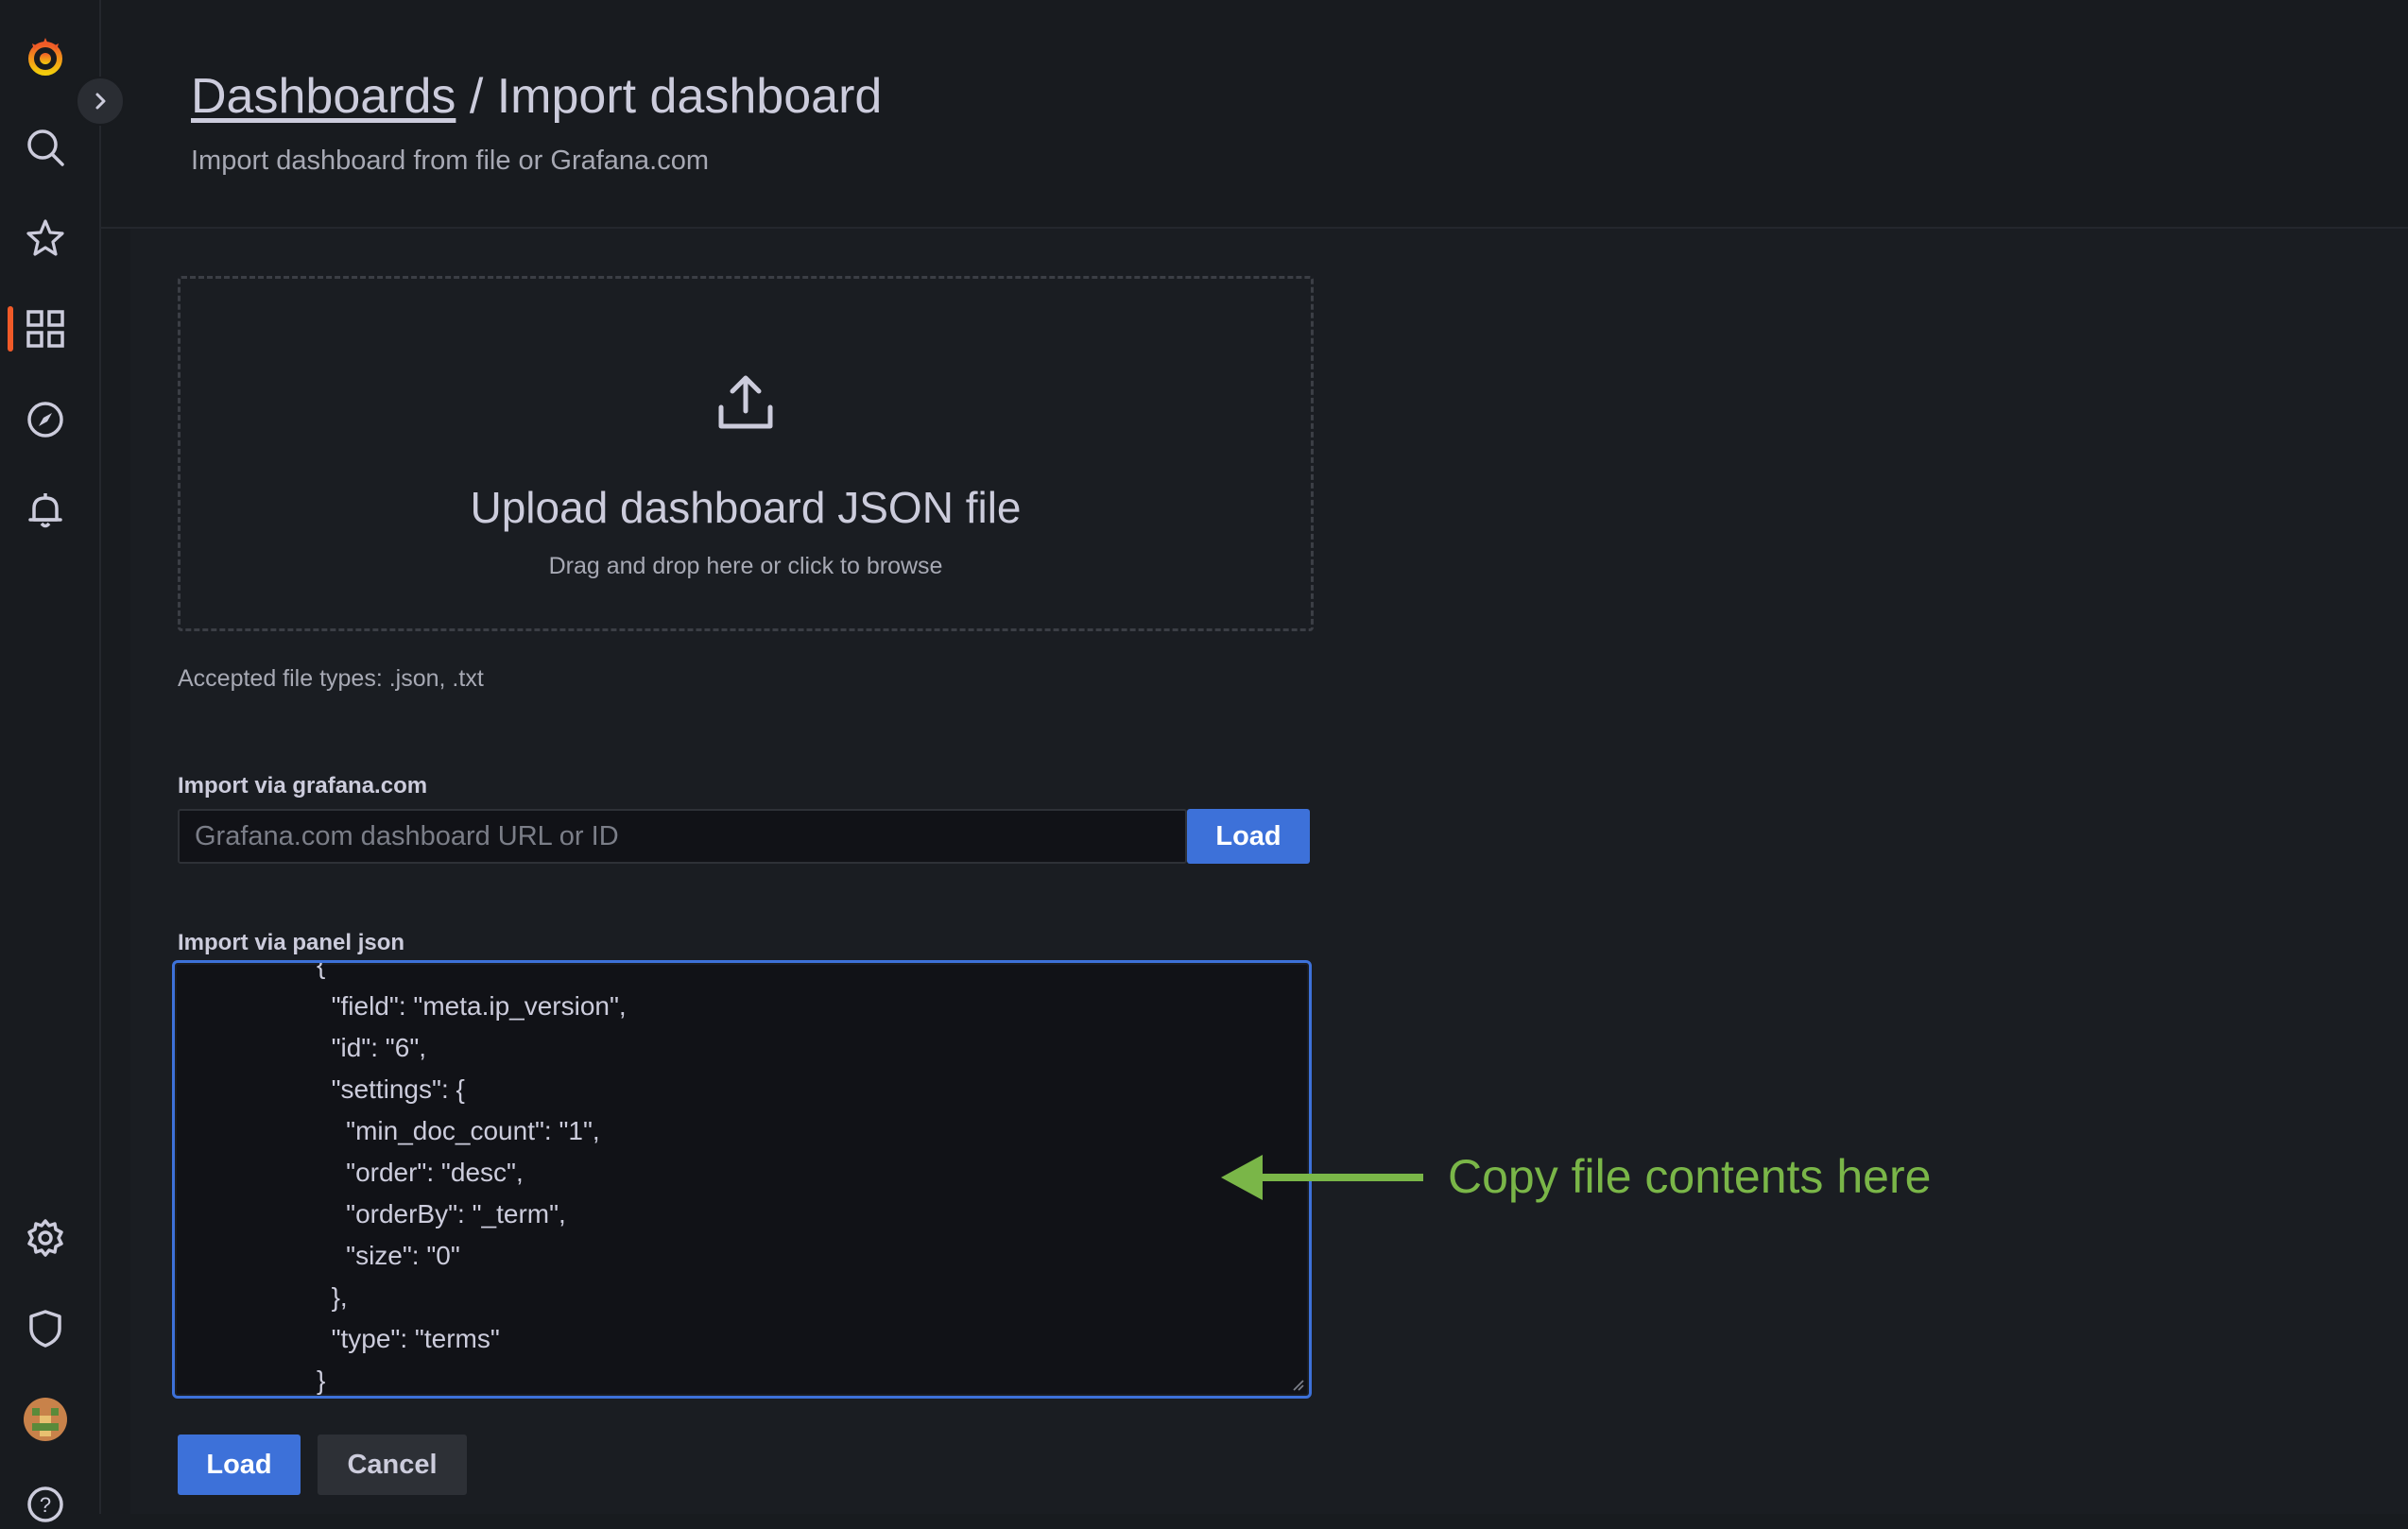  What do you see at coordinates (689, 96) in the screenshot?
I see `page-title-text: Import dashboard` at bounding box center [689, 96].